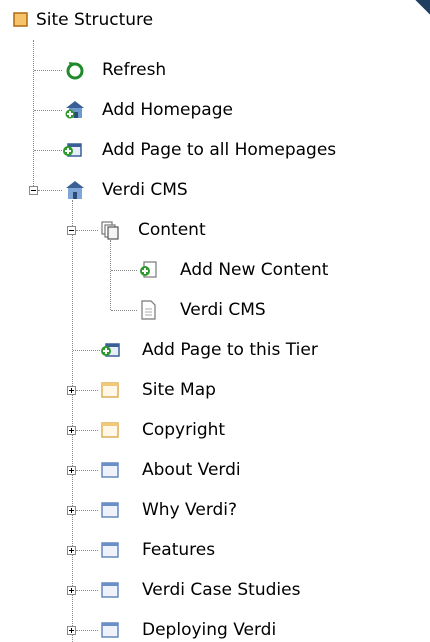 The width and height of the screenshot is (430, 642). What do you see at coordinates (148, 270) in the screenshot?
I see `add-content-icon` at bounding box center [148, 270].